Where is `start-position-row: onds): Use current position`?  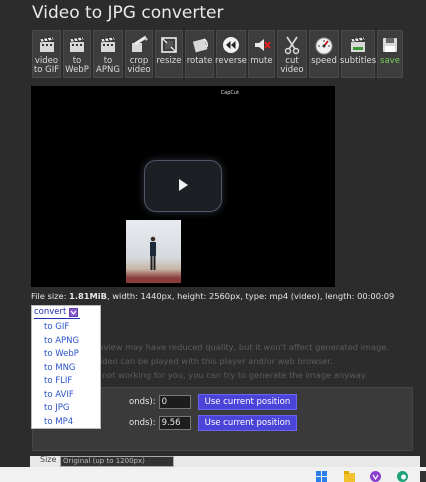 start-position-row: onds): Use current position is located at coordinates (213, 402).